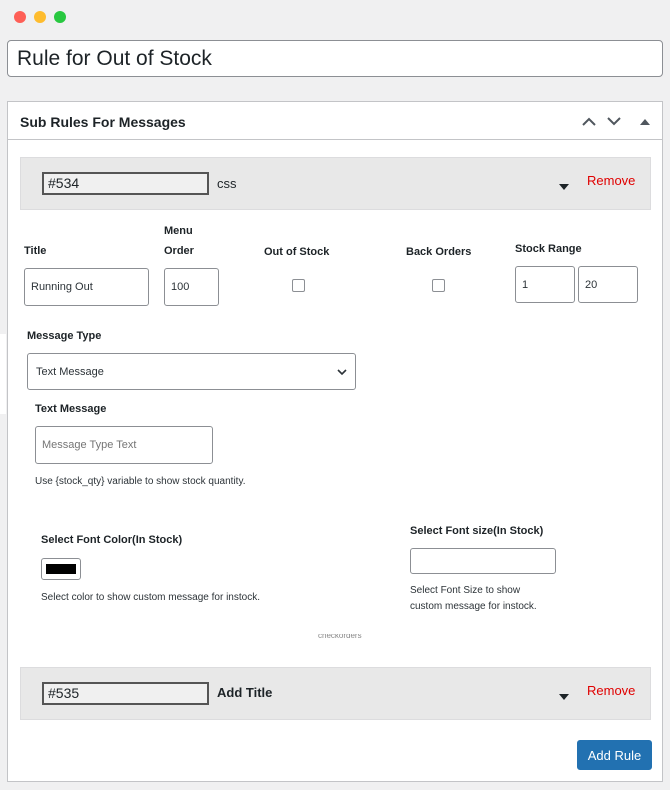 This screenshot has height=790, width=670. What do you see at coordinates (71, 409) in the screenshot?
I see `text-message-label: Text Message` at bounding box center [71, 409].